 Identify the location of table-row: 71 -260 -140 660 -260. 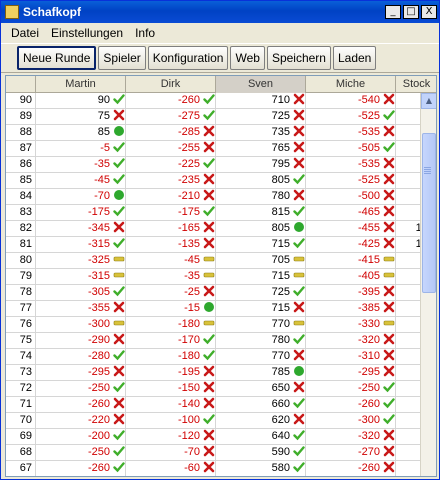
(221, 405).